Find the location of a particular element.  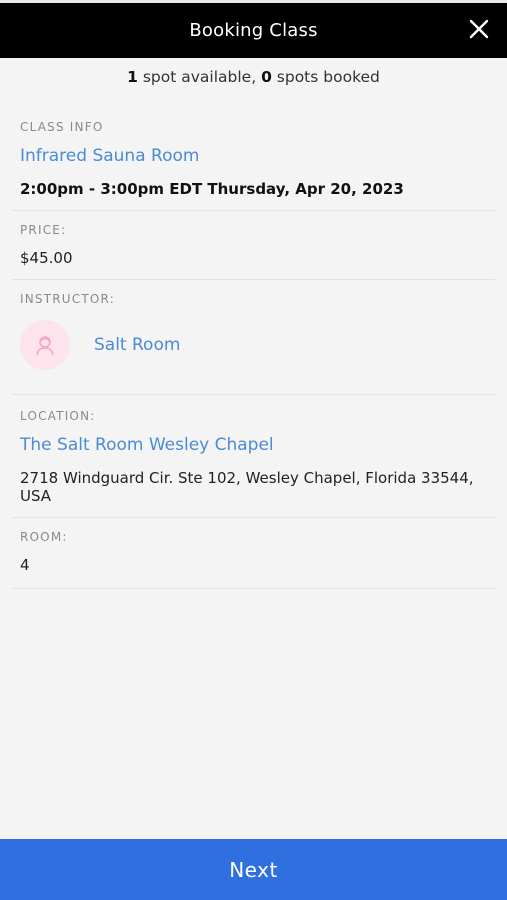

spots-booked-count: 0 is located at coordinates (266, 77).